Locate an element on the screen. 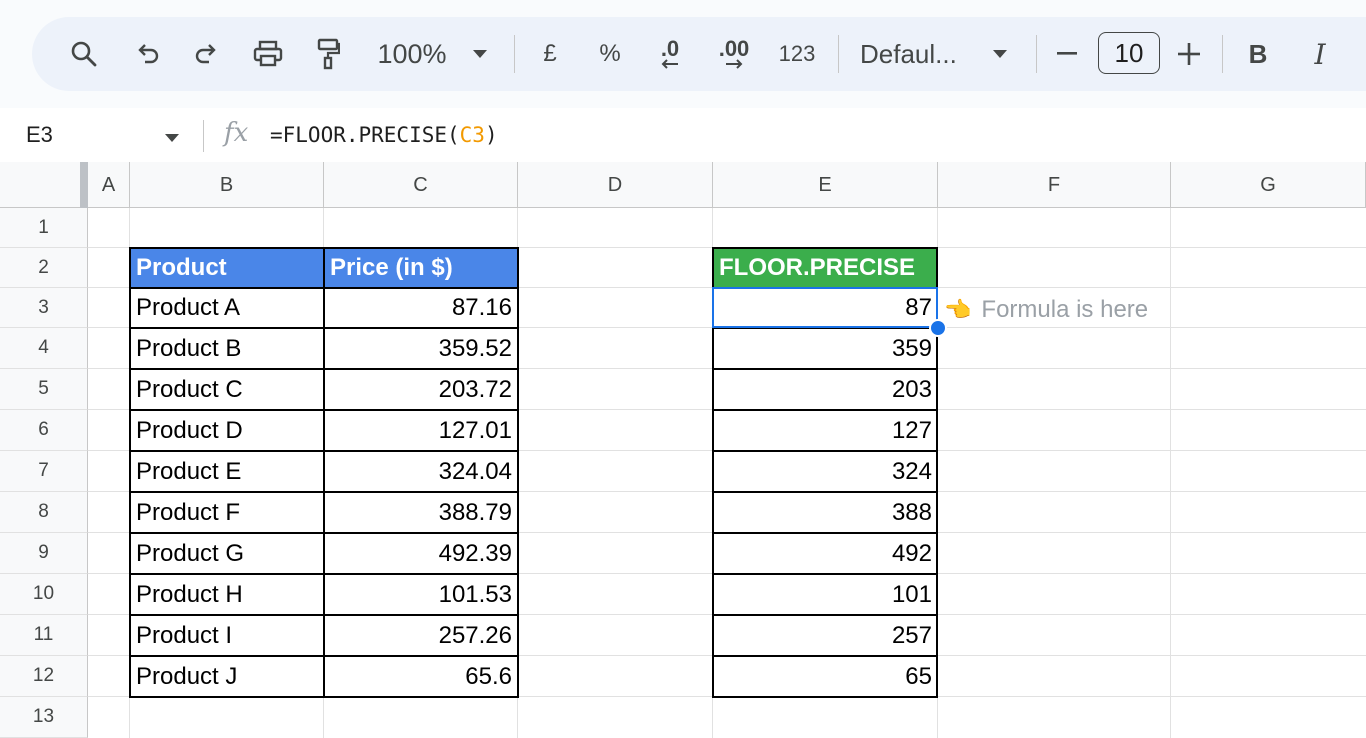 The image size is (1366, 738). row-header-6: 6 is located at coordinates (44, 430).